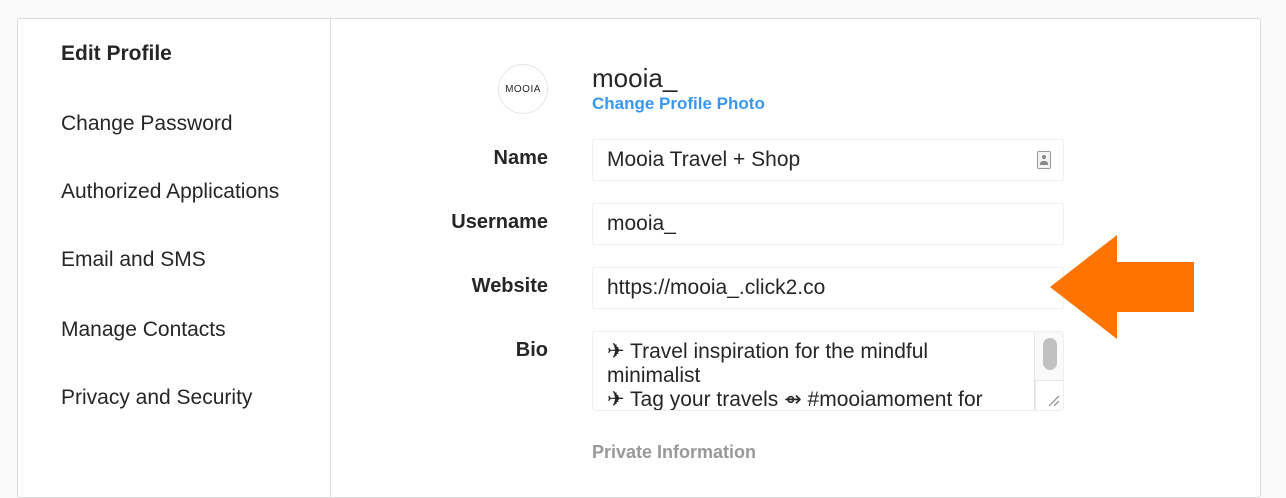  What do you see at coordinates (499, 222) in the screenshot?
I see `username-label: Username` at bounding box center [499, 222].